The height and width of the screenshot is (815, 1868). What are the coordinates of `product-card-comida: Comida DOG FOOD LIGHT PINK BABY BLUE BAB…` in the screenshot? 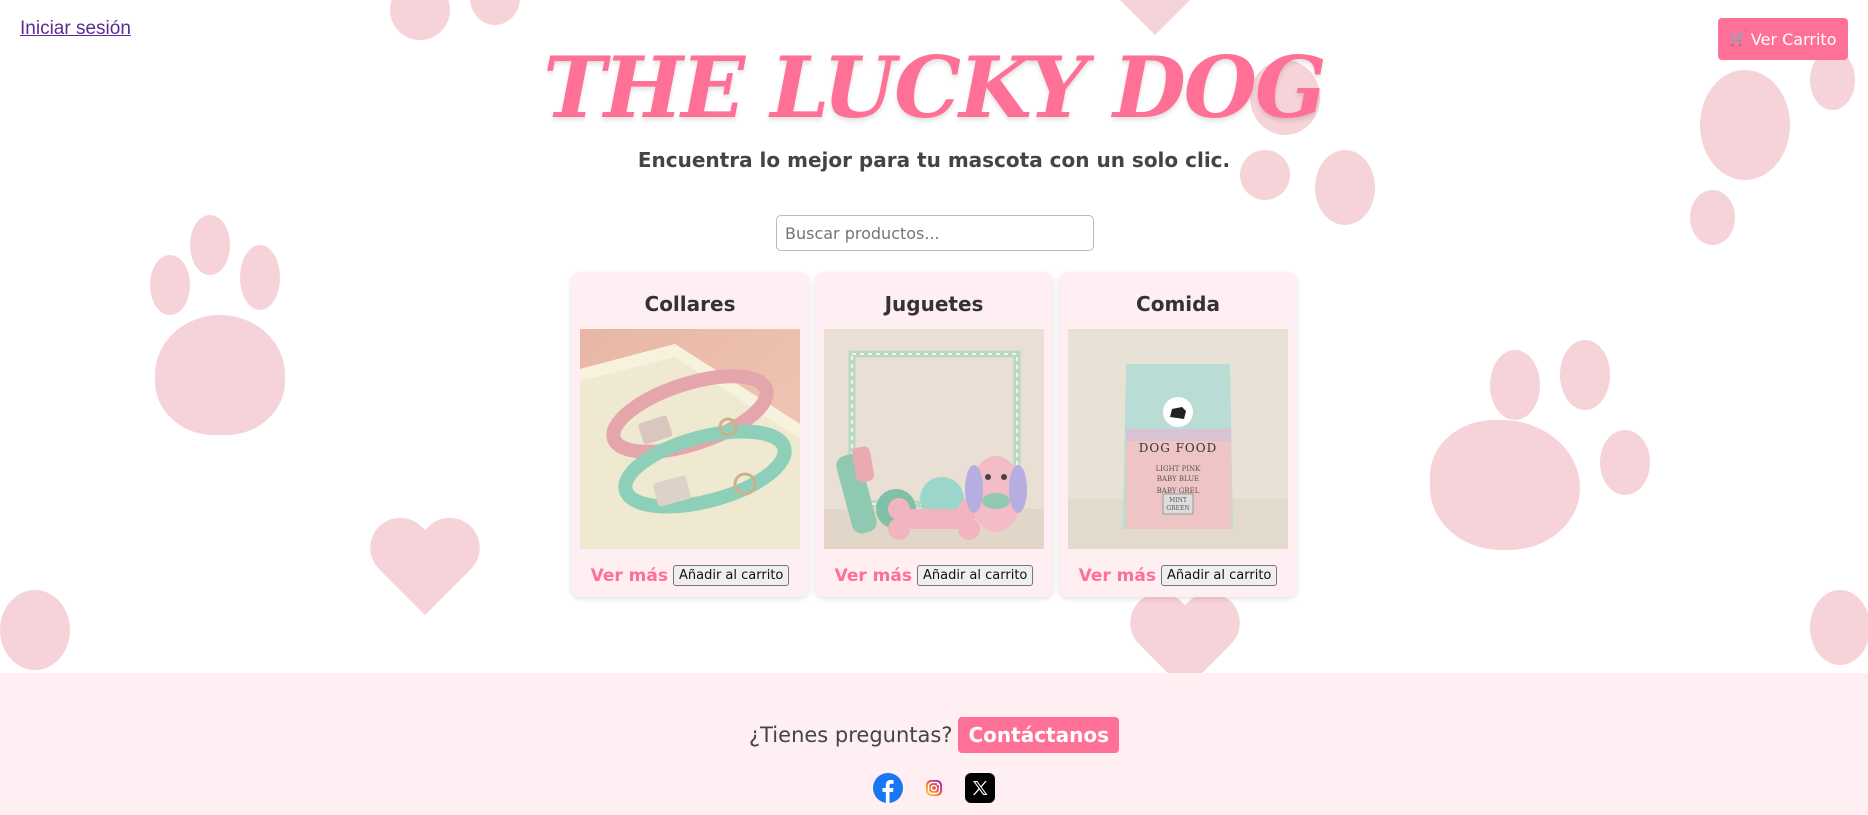 It's located at (1178, 434).